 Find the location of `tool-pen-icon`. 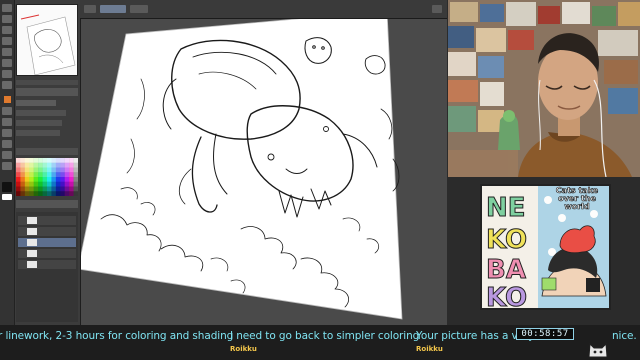

tool-pen-icon is located at coordinates (7, 52).